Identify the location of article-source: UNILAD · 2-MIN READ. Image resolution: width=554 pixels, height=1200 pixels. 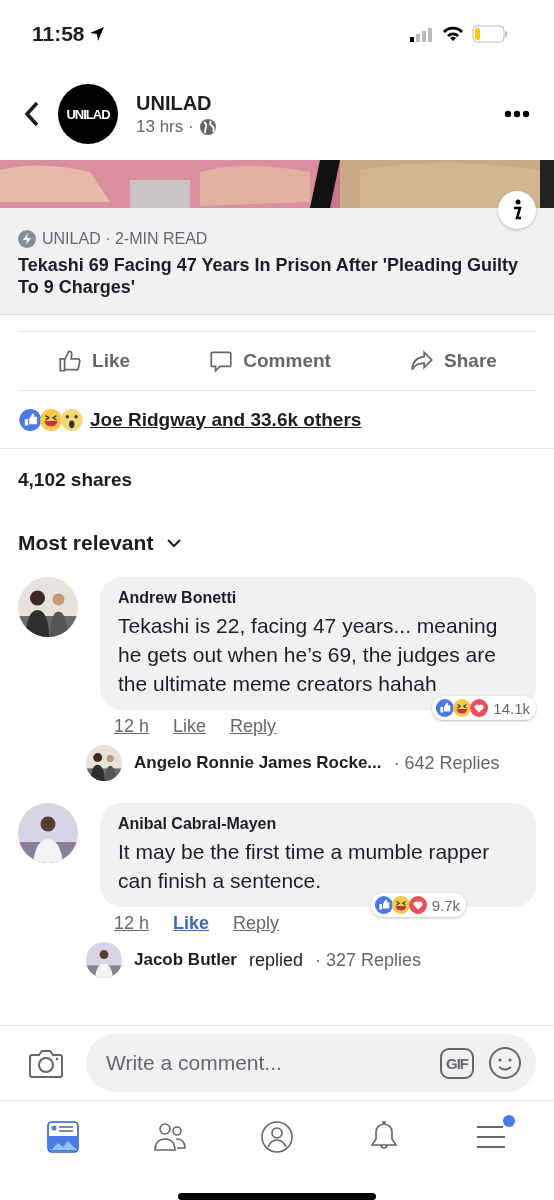
(125, 239).